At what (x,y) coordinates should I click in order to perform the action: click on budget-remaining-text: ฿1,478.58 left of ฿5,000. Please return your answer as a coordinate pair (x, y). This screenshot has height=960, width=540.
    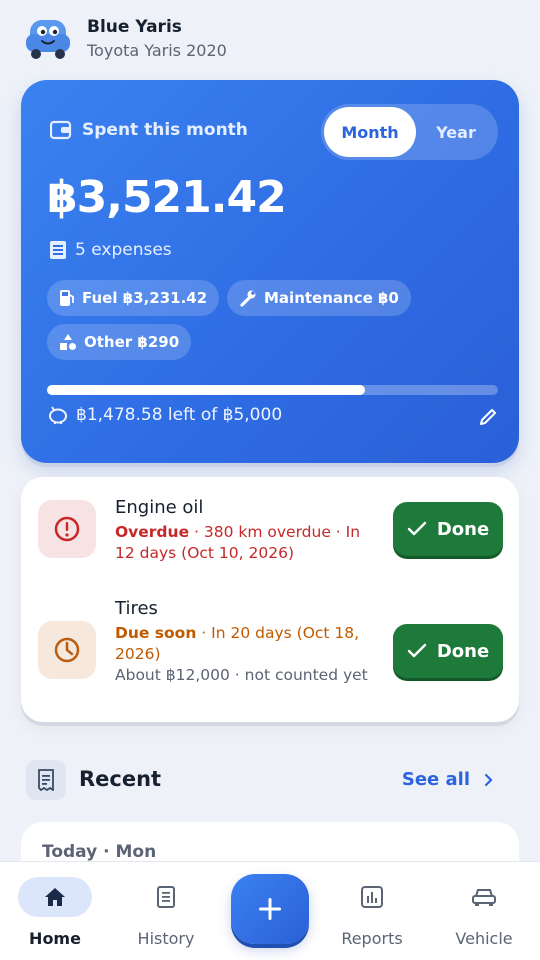
    Looking at the image, I should click on (179, 415).